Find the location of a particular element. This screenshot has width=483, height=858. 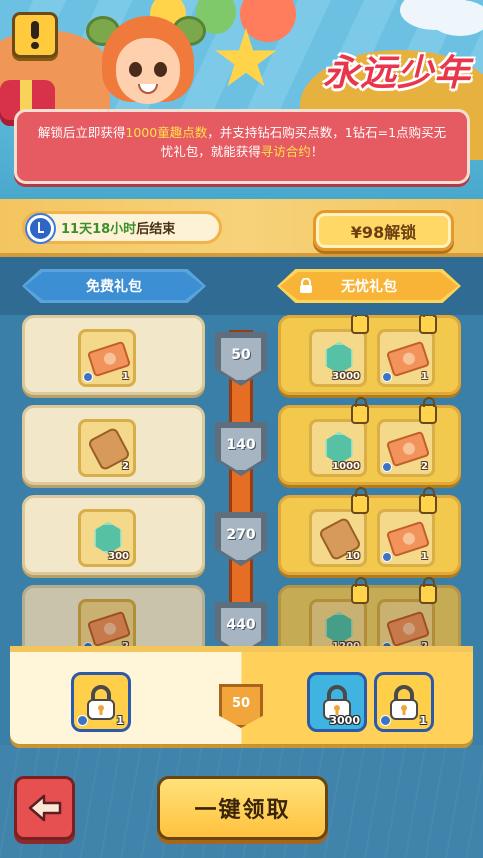

description-suffix: ！ is located at coordinates (317, 151).